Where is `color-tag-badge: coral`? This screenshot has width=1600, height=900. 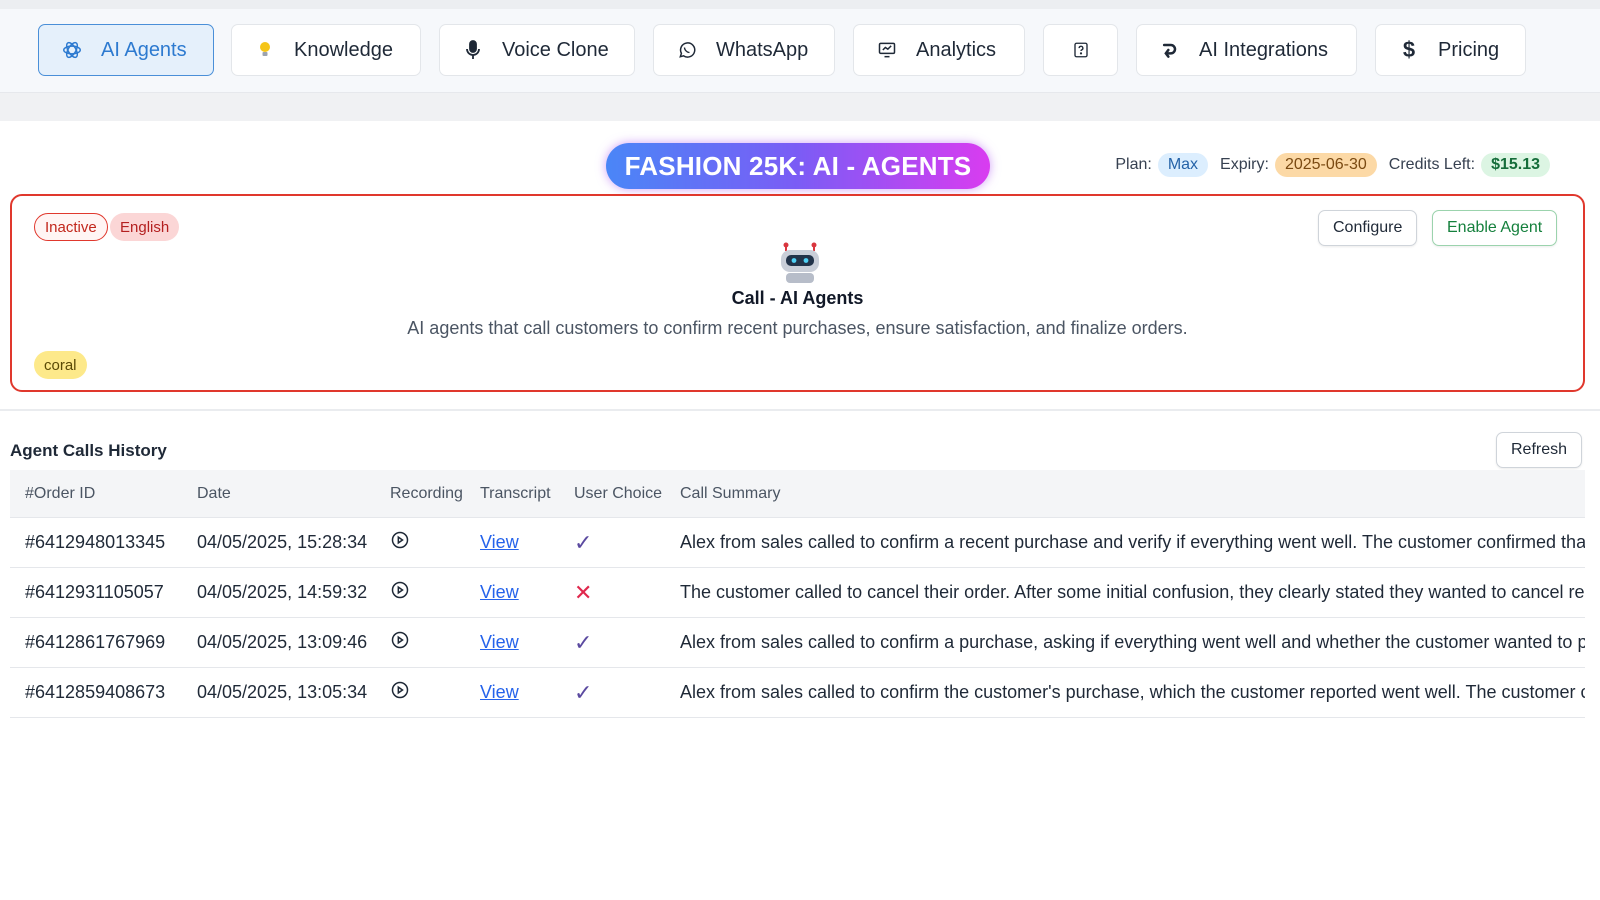 color-tag-badge: coral is located at coordinates (60, 365).